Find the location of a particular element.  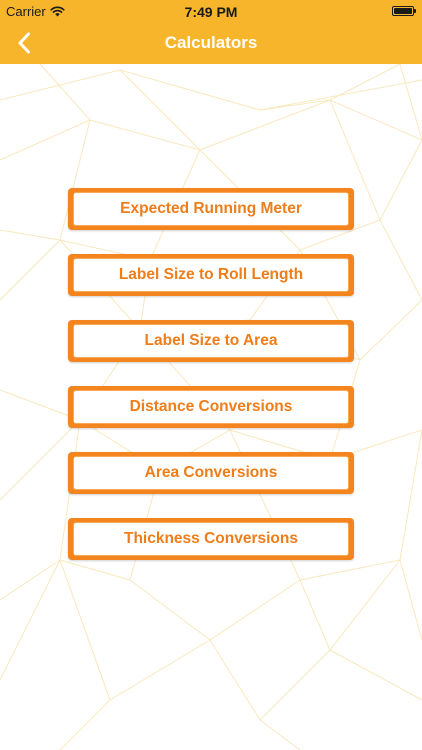

distance-conversions-button: Distance Conversions is located at coordinates (211, 407).